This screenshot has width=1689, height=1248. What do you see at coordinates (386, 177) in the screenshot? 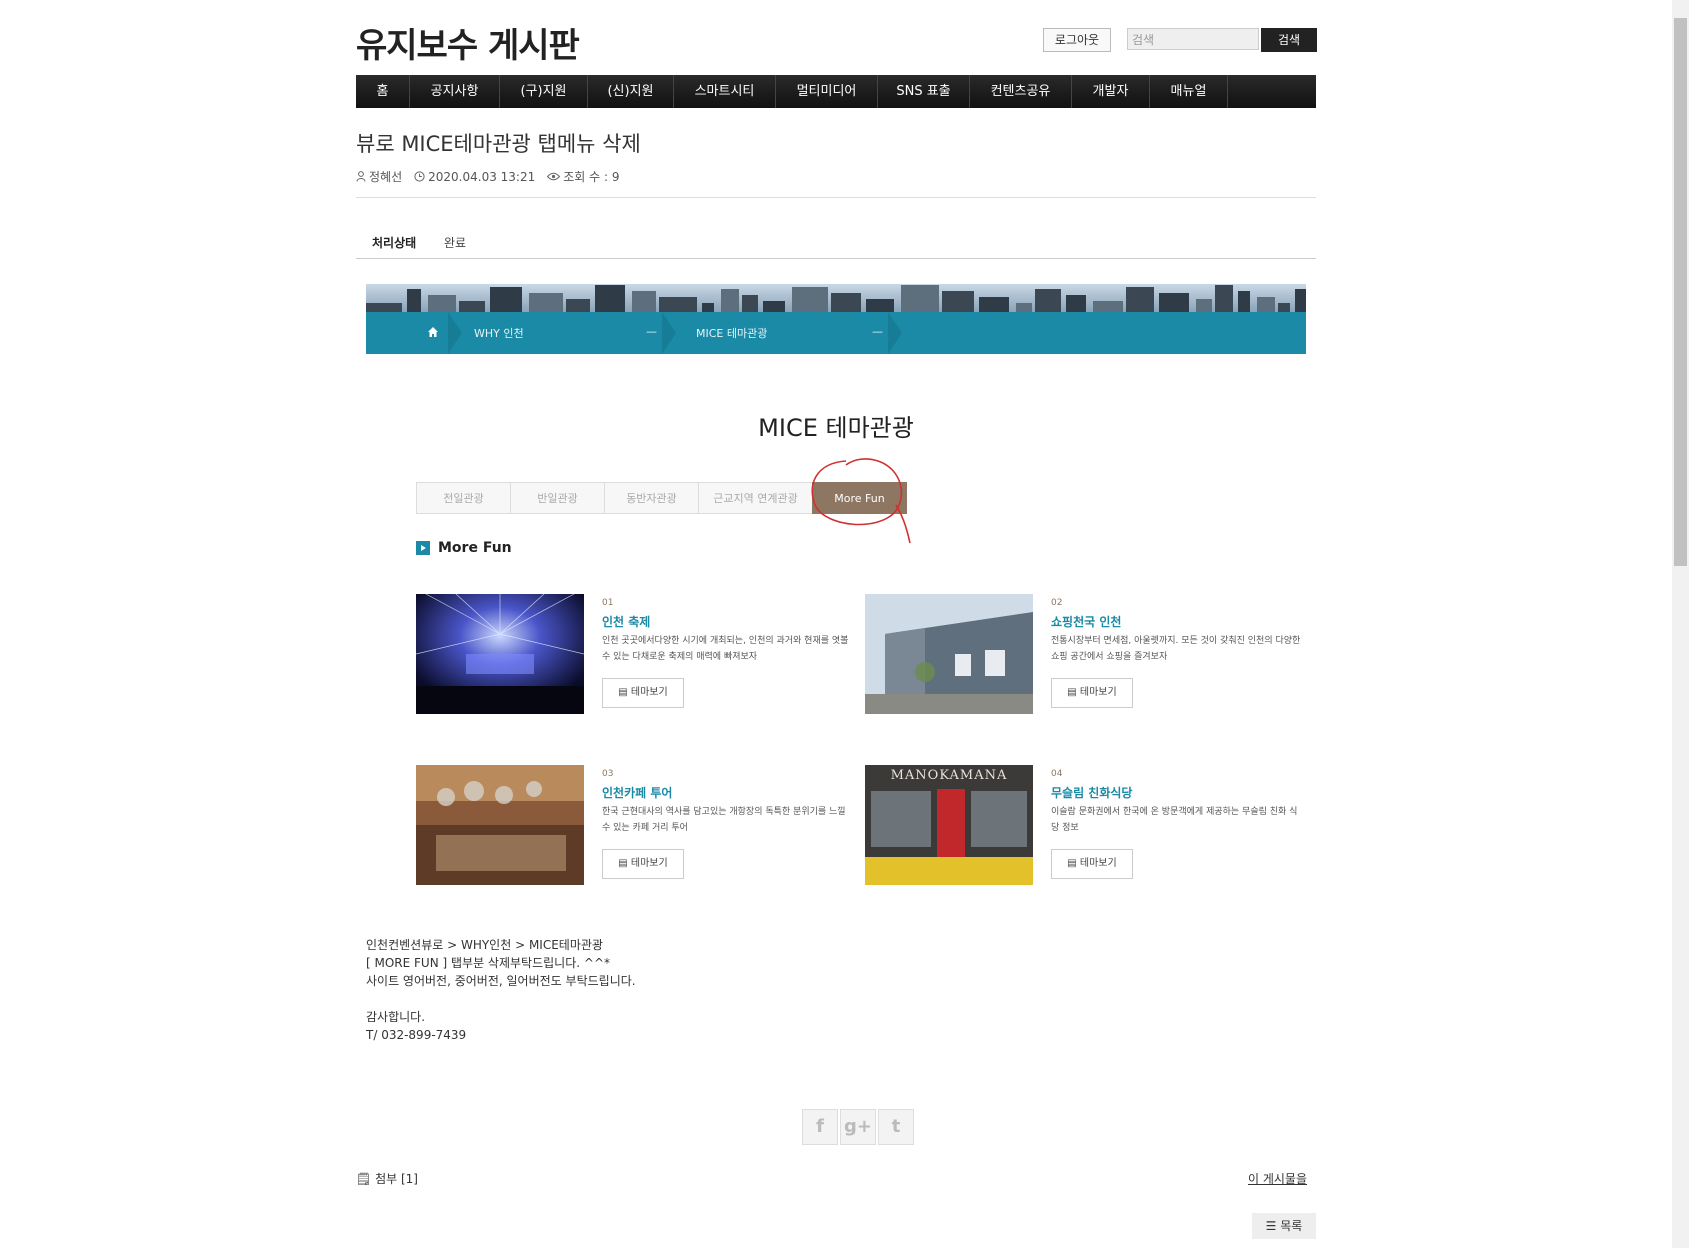
I see `author-name: 정혜선` at bounding box center [386, 177].